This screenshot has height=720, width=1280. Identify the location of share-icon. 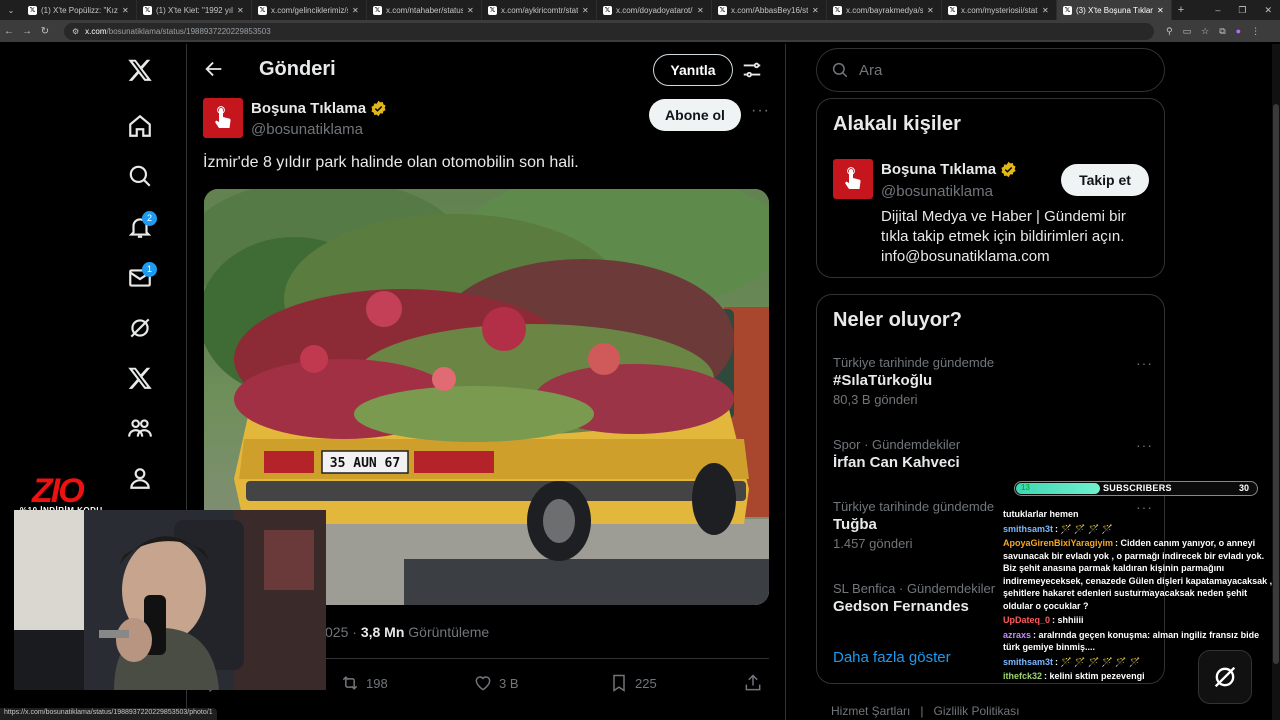
(753, 682).